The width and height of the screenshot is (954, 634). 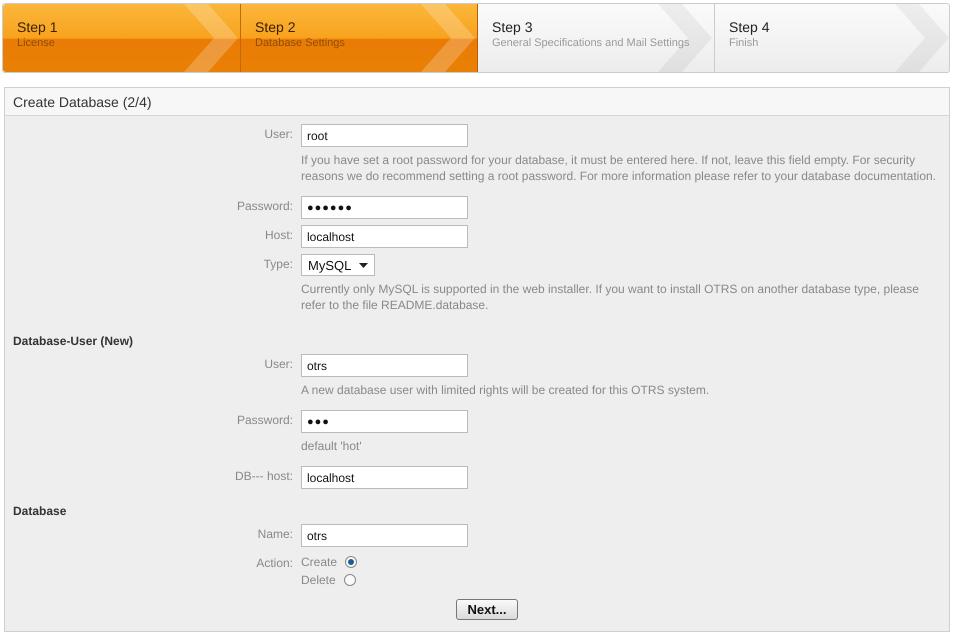 I want to click on radio-label: Delete, so click(x=318, y=580).